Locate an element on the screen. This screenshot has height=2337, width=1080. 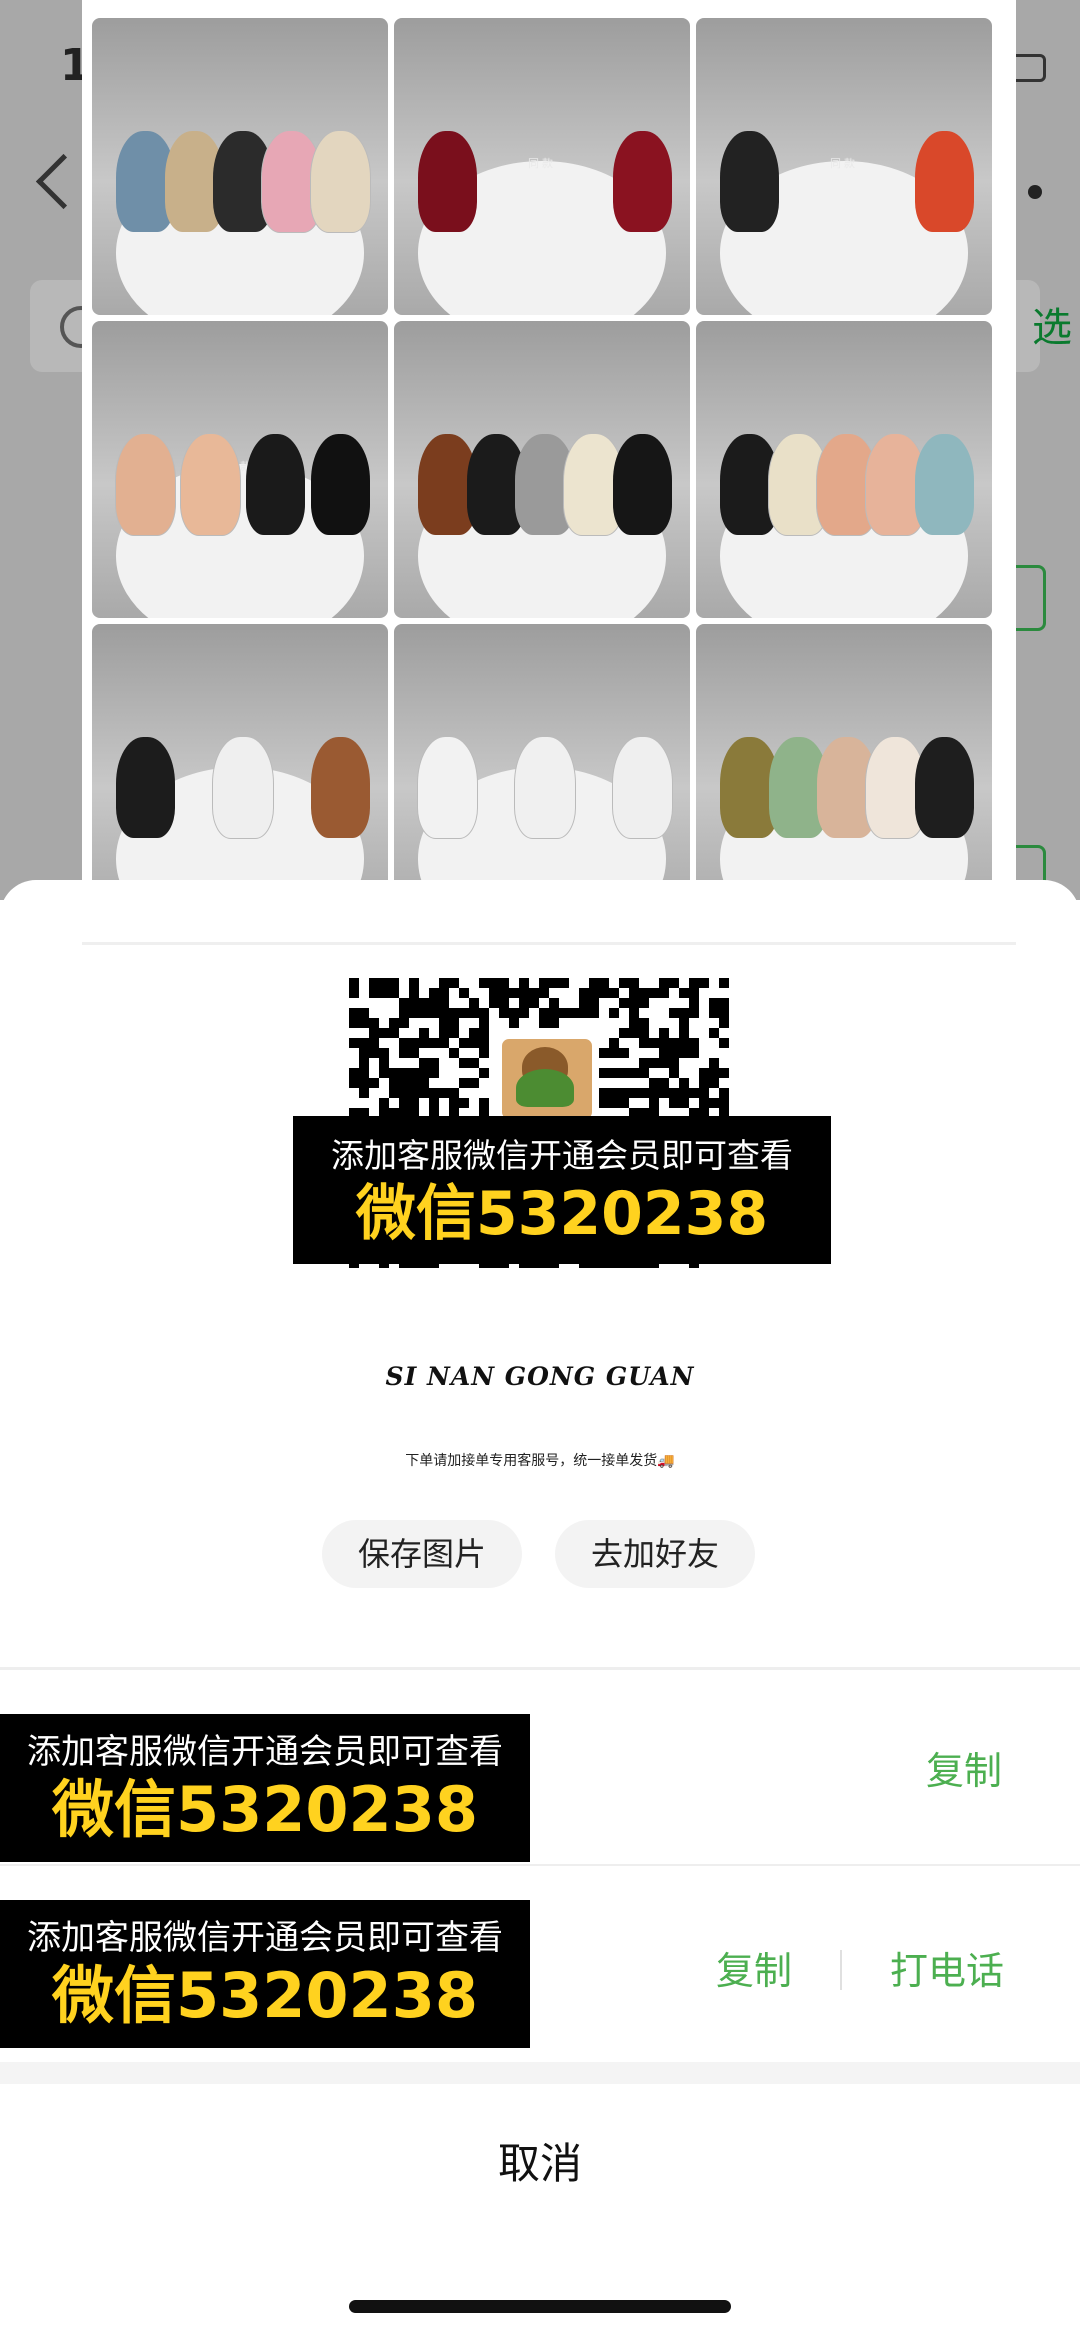
add-friend-button: 去加好友 is located at coordinates (655, 1554).